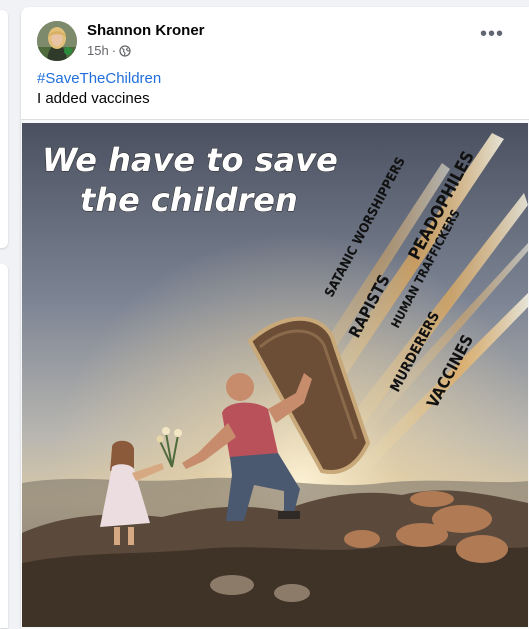 The height and width of the screenshot is (629, 529). What do you see at coordinates (492, 35) in the screenshot?
I see `more-options-icon: •••` at bounding box center [492, 35].